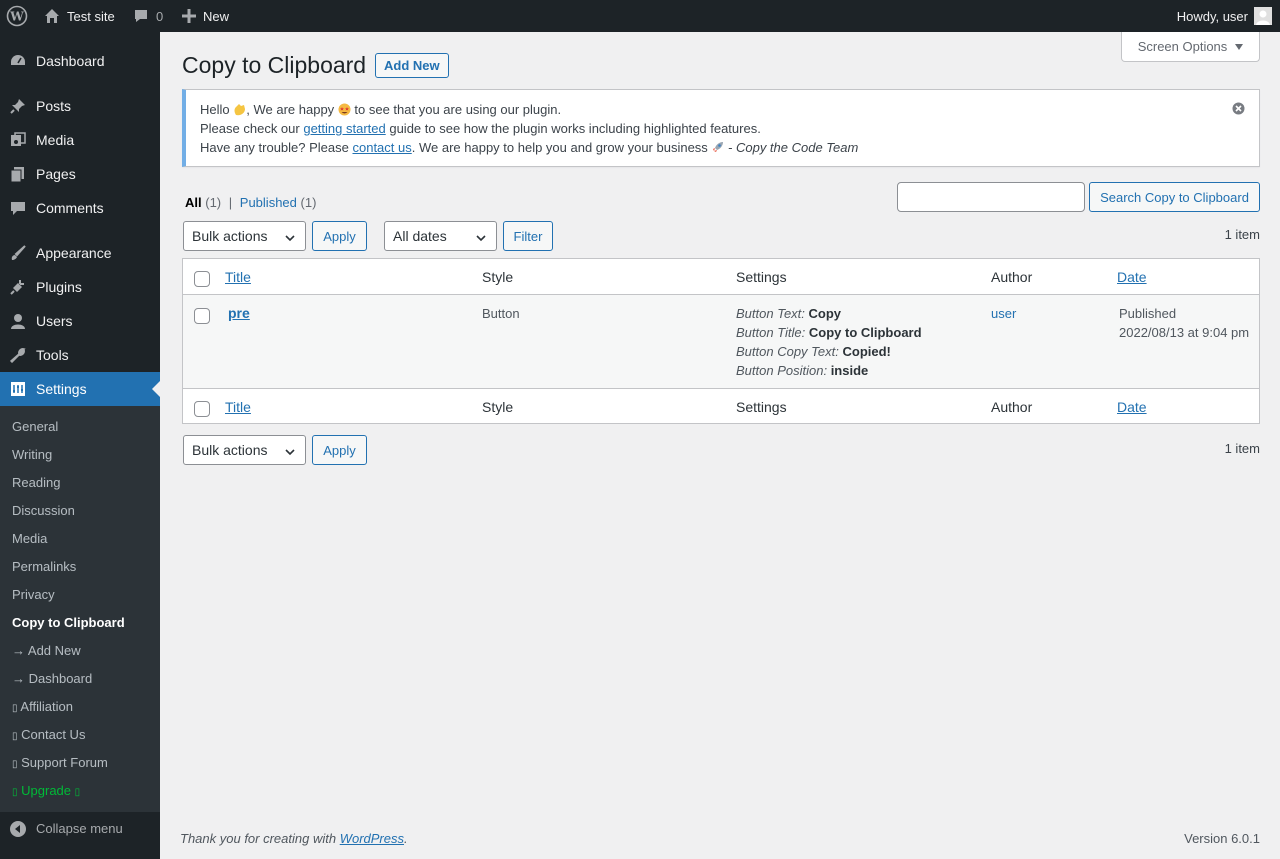  I want to click on column-date-sort-bottom: Date, so click(1132, 407).